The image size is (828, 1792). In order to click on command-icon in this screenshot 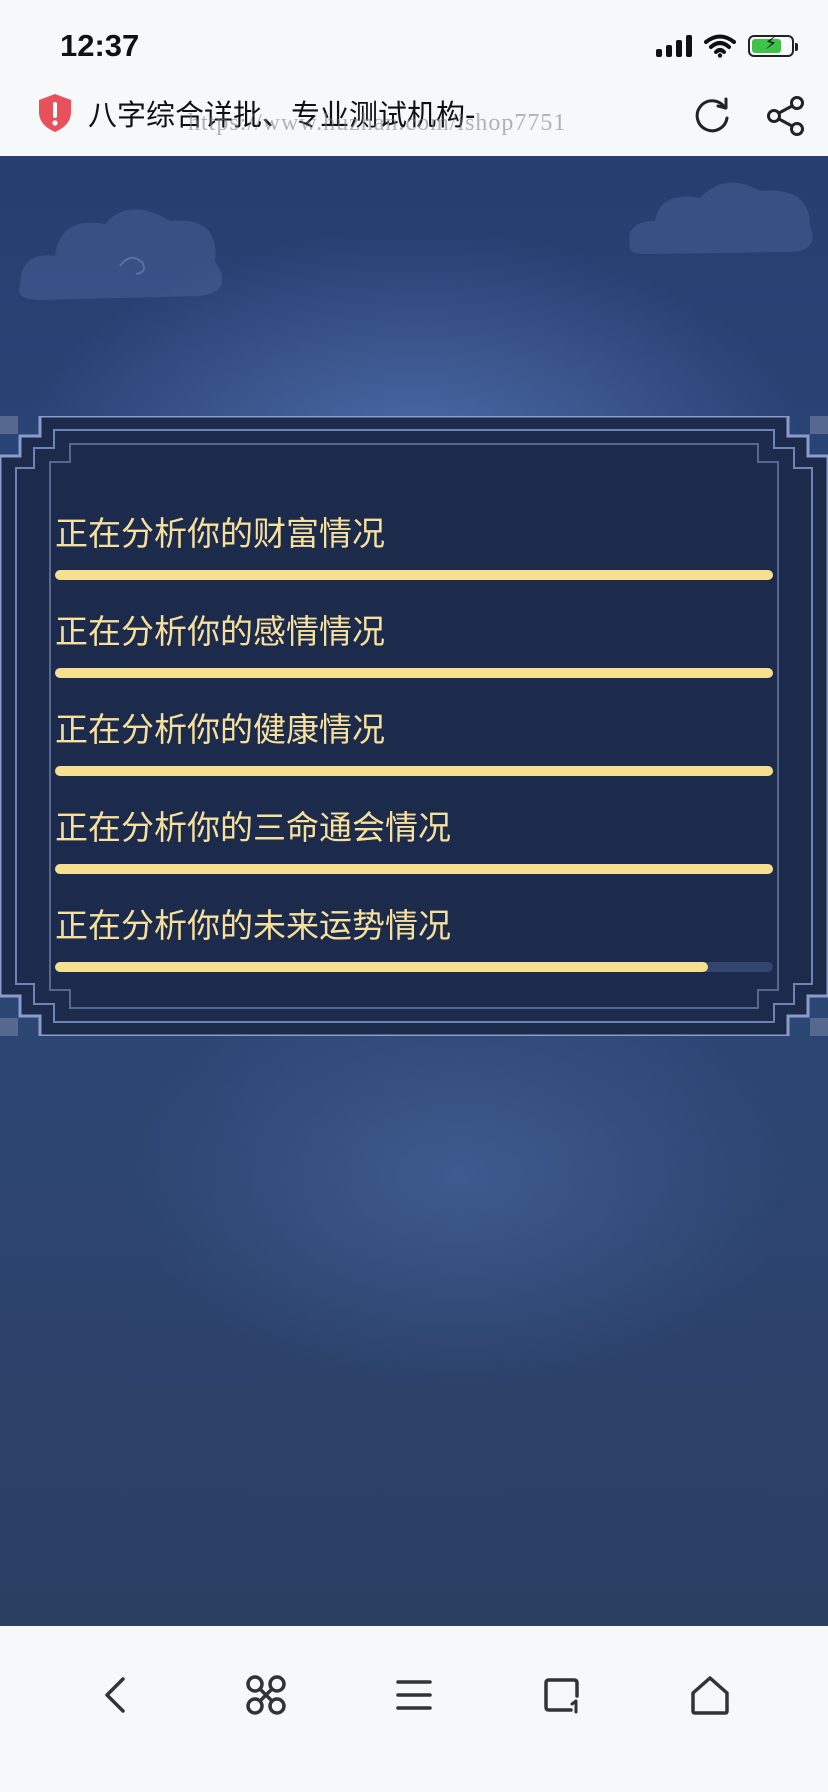, I will do `click(266, 1695)`.